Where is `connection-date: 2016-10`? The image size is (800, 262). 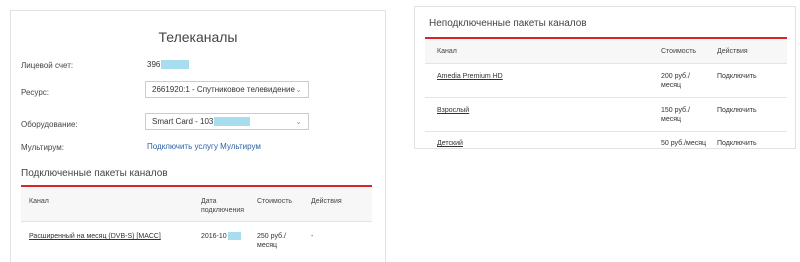 connection-date: 2016-10 is located at coordinates (221, 236).